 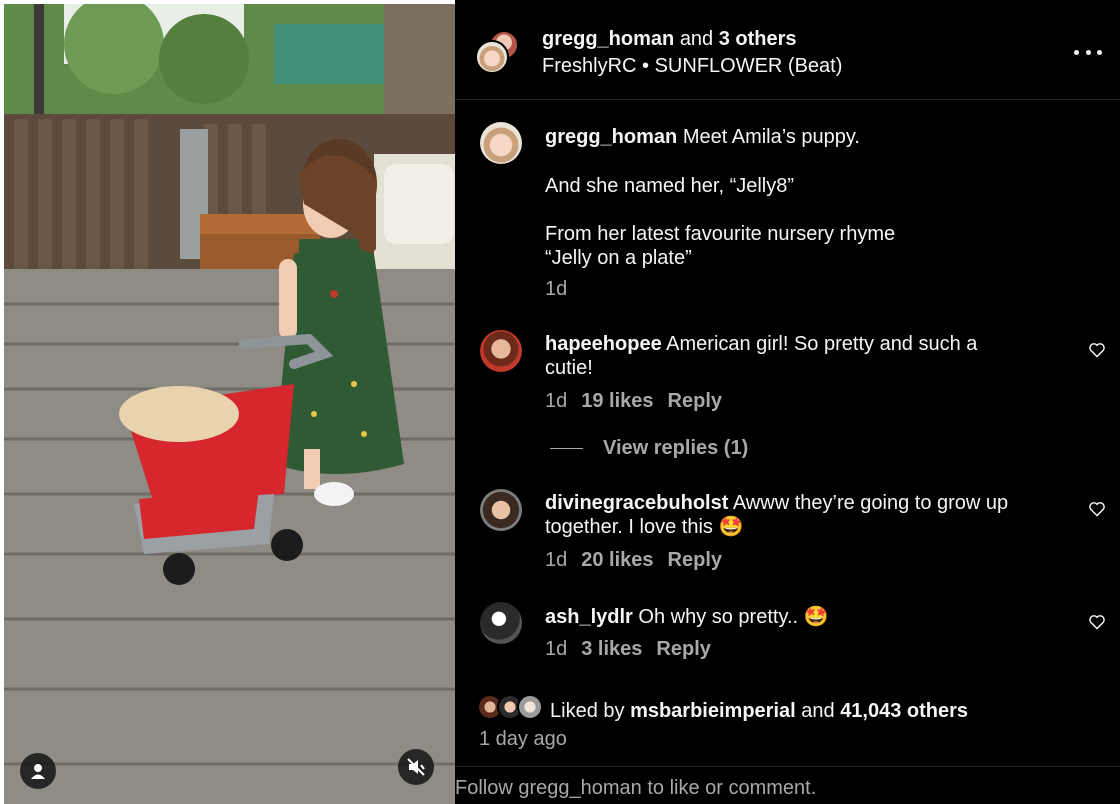 I want to click on user-tag-icon, so click(x=38, y=771).